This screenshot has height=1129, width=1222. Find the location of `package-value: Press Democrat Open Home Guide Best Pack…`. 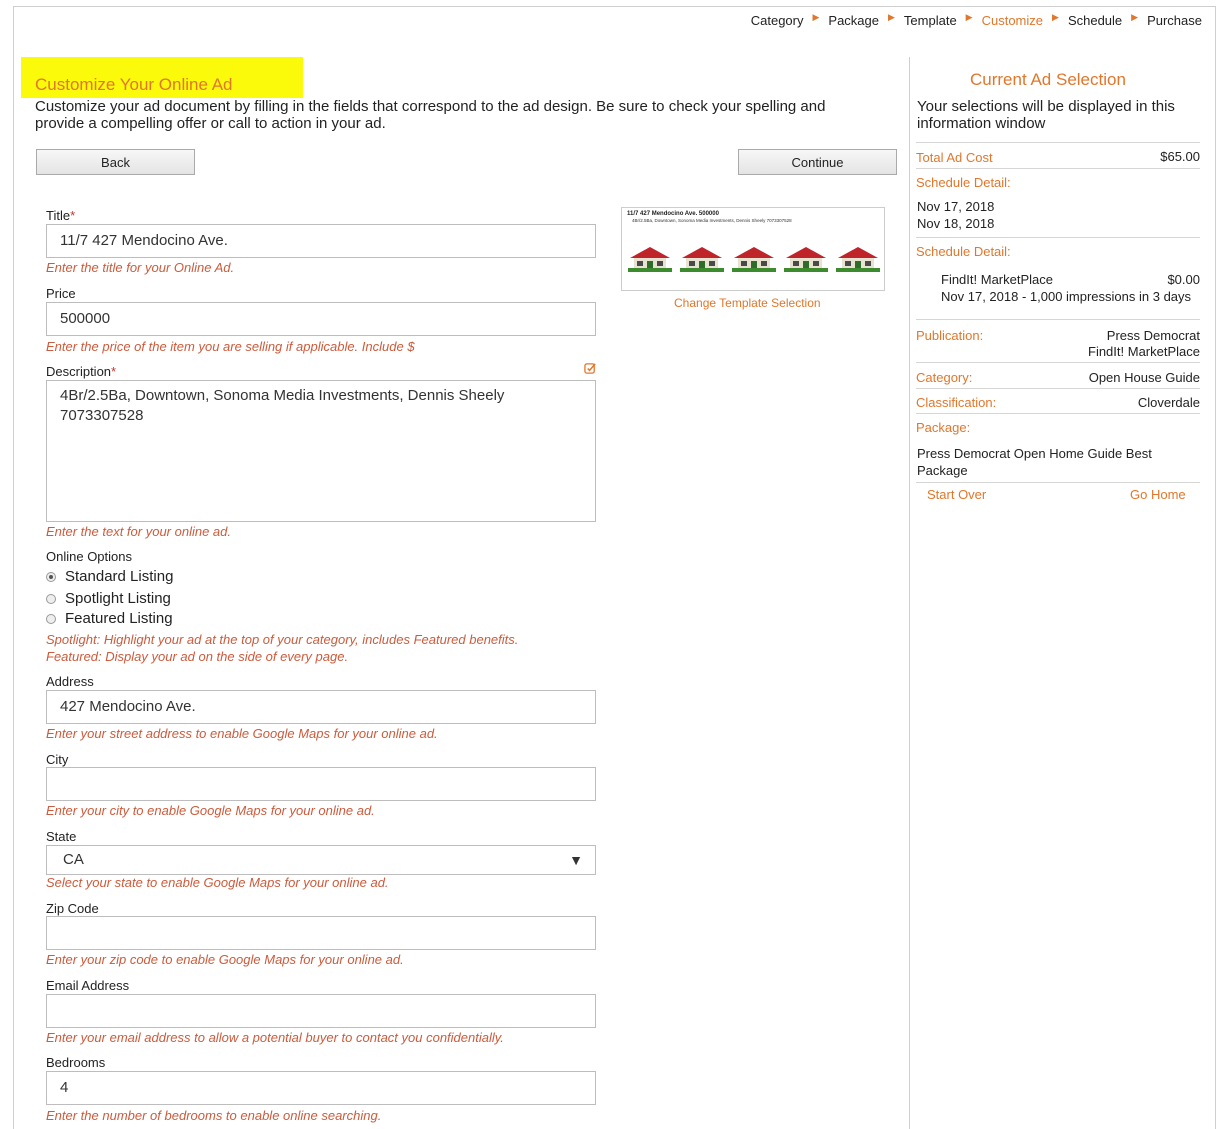

package-value: Press Democrat Open Home Guide Best Pack… is located at coordinates (1034, 462).